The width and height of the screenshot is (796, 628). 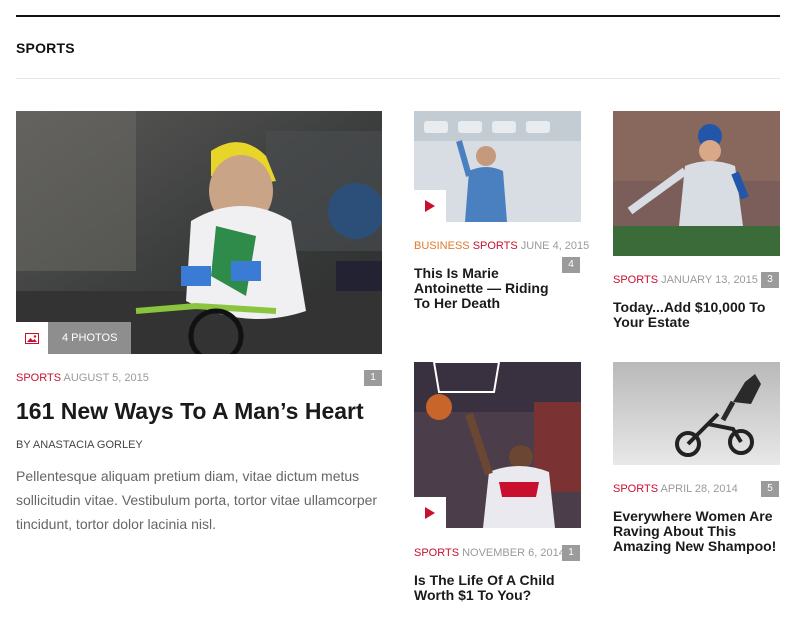 I want to click on card-meta: SPORTS NOVEMBER 6, 2014, so click(x=489, y=553).